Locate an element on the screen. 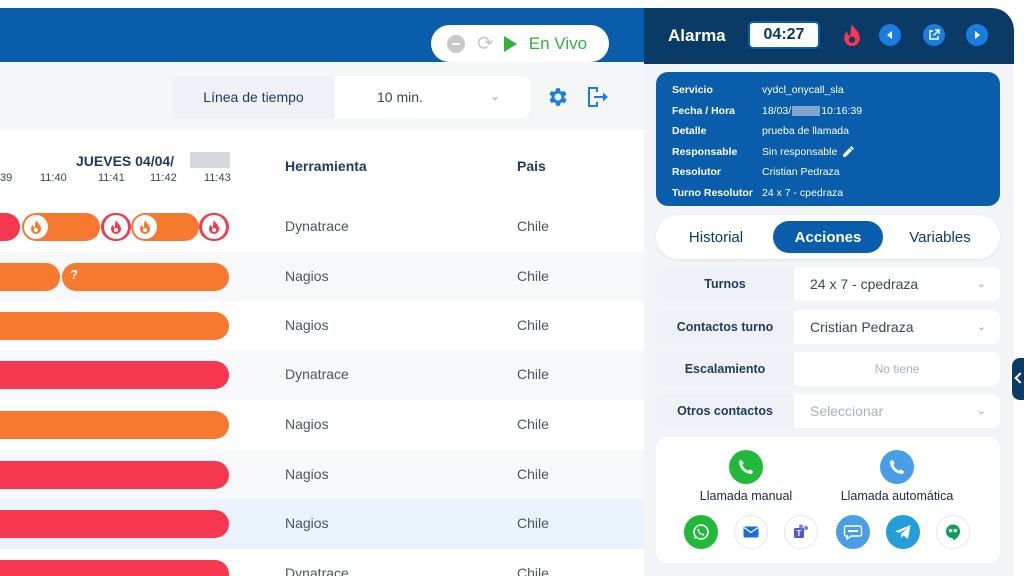 This screenshot has height=576, width=1024. contactos-turno-select: Contactos turno Cristian Pedraza ⌄ is located at coordinates (828, 327).